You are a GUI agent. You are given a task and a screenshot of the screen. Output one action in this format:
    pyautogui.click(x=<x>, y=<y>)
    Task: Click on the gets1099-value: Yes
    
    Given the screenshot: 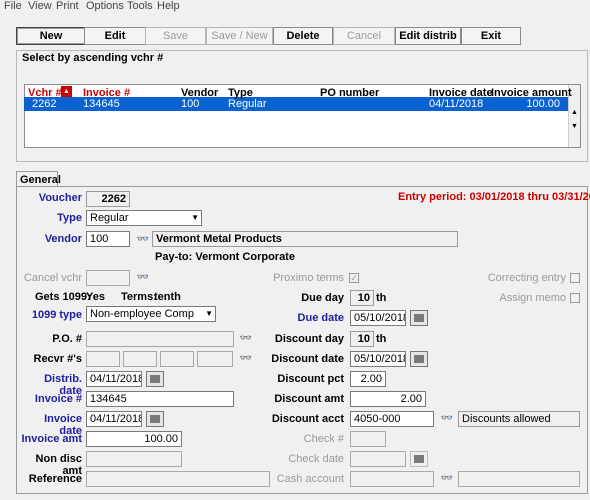 What is the action you would take?
    pyautogui.click(x=95, y=297)
    